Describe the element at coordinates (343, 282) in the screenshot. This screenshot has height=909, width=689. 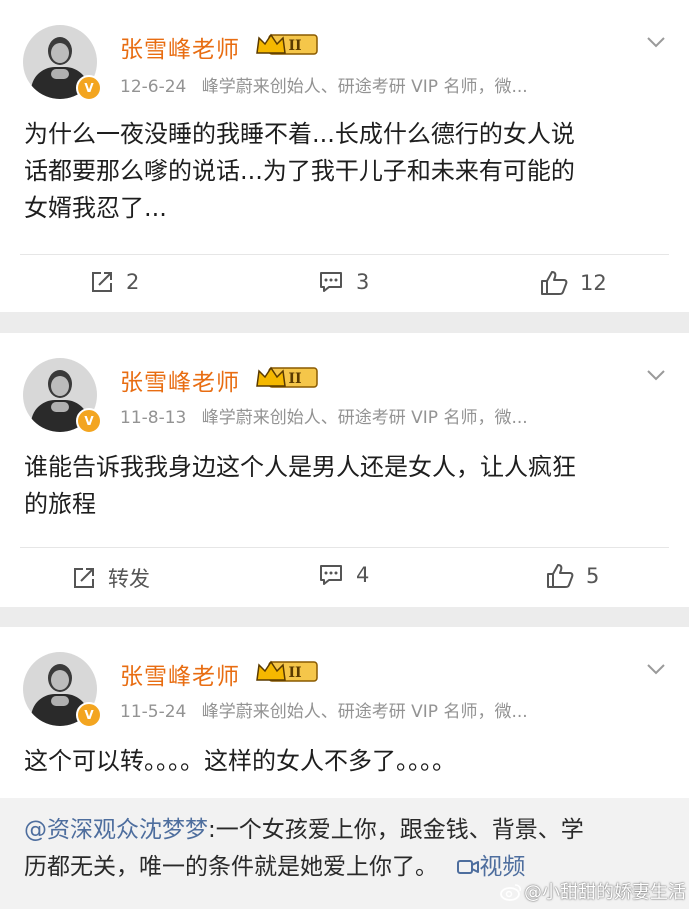
I see `comment-button: 3` at that location.